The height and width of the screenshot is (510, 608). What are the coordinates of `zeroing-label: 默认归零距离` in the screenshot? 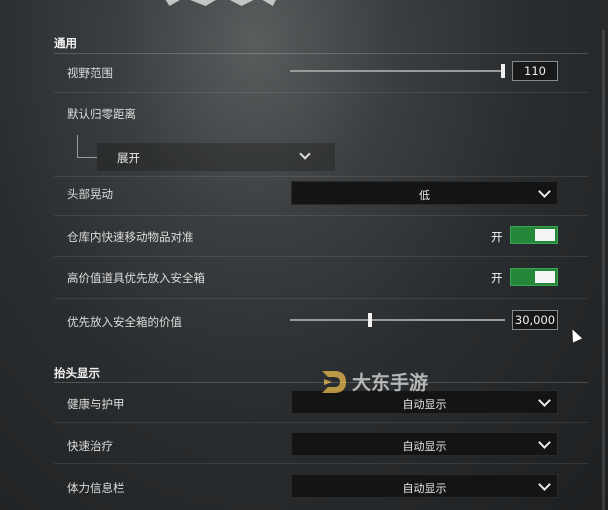 It's located at (101, 114).